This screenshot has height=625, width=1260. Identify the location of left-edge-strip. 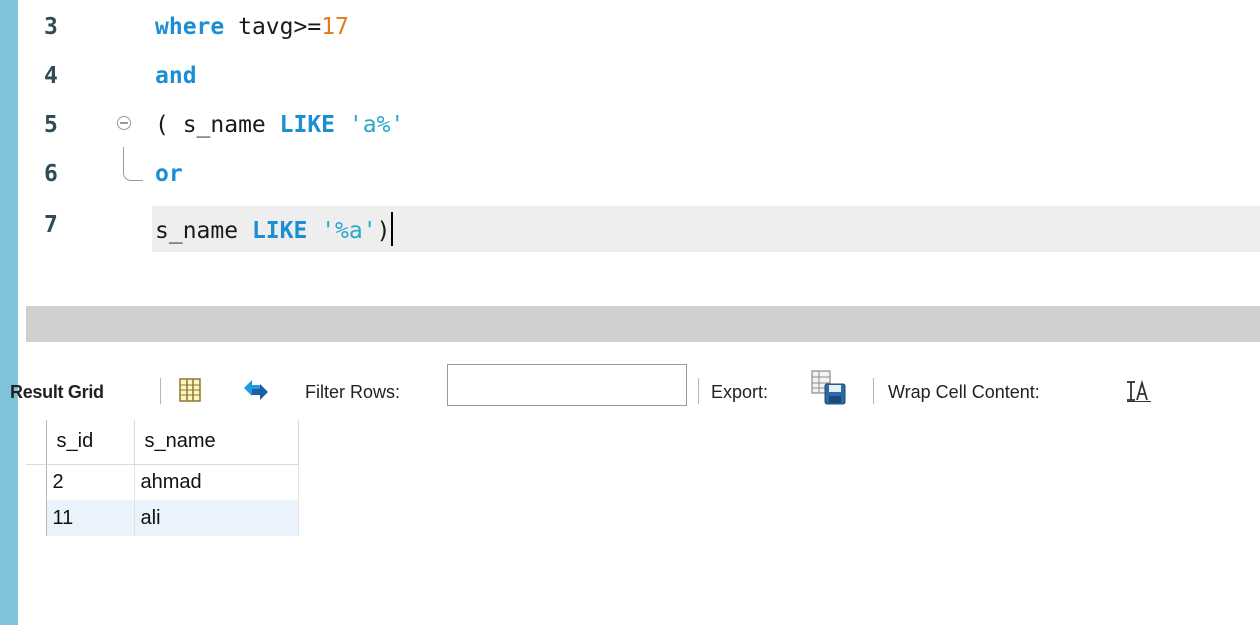
(9, 312).